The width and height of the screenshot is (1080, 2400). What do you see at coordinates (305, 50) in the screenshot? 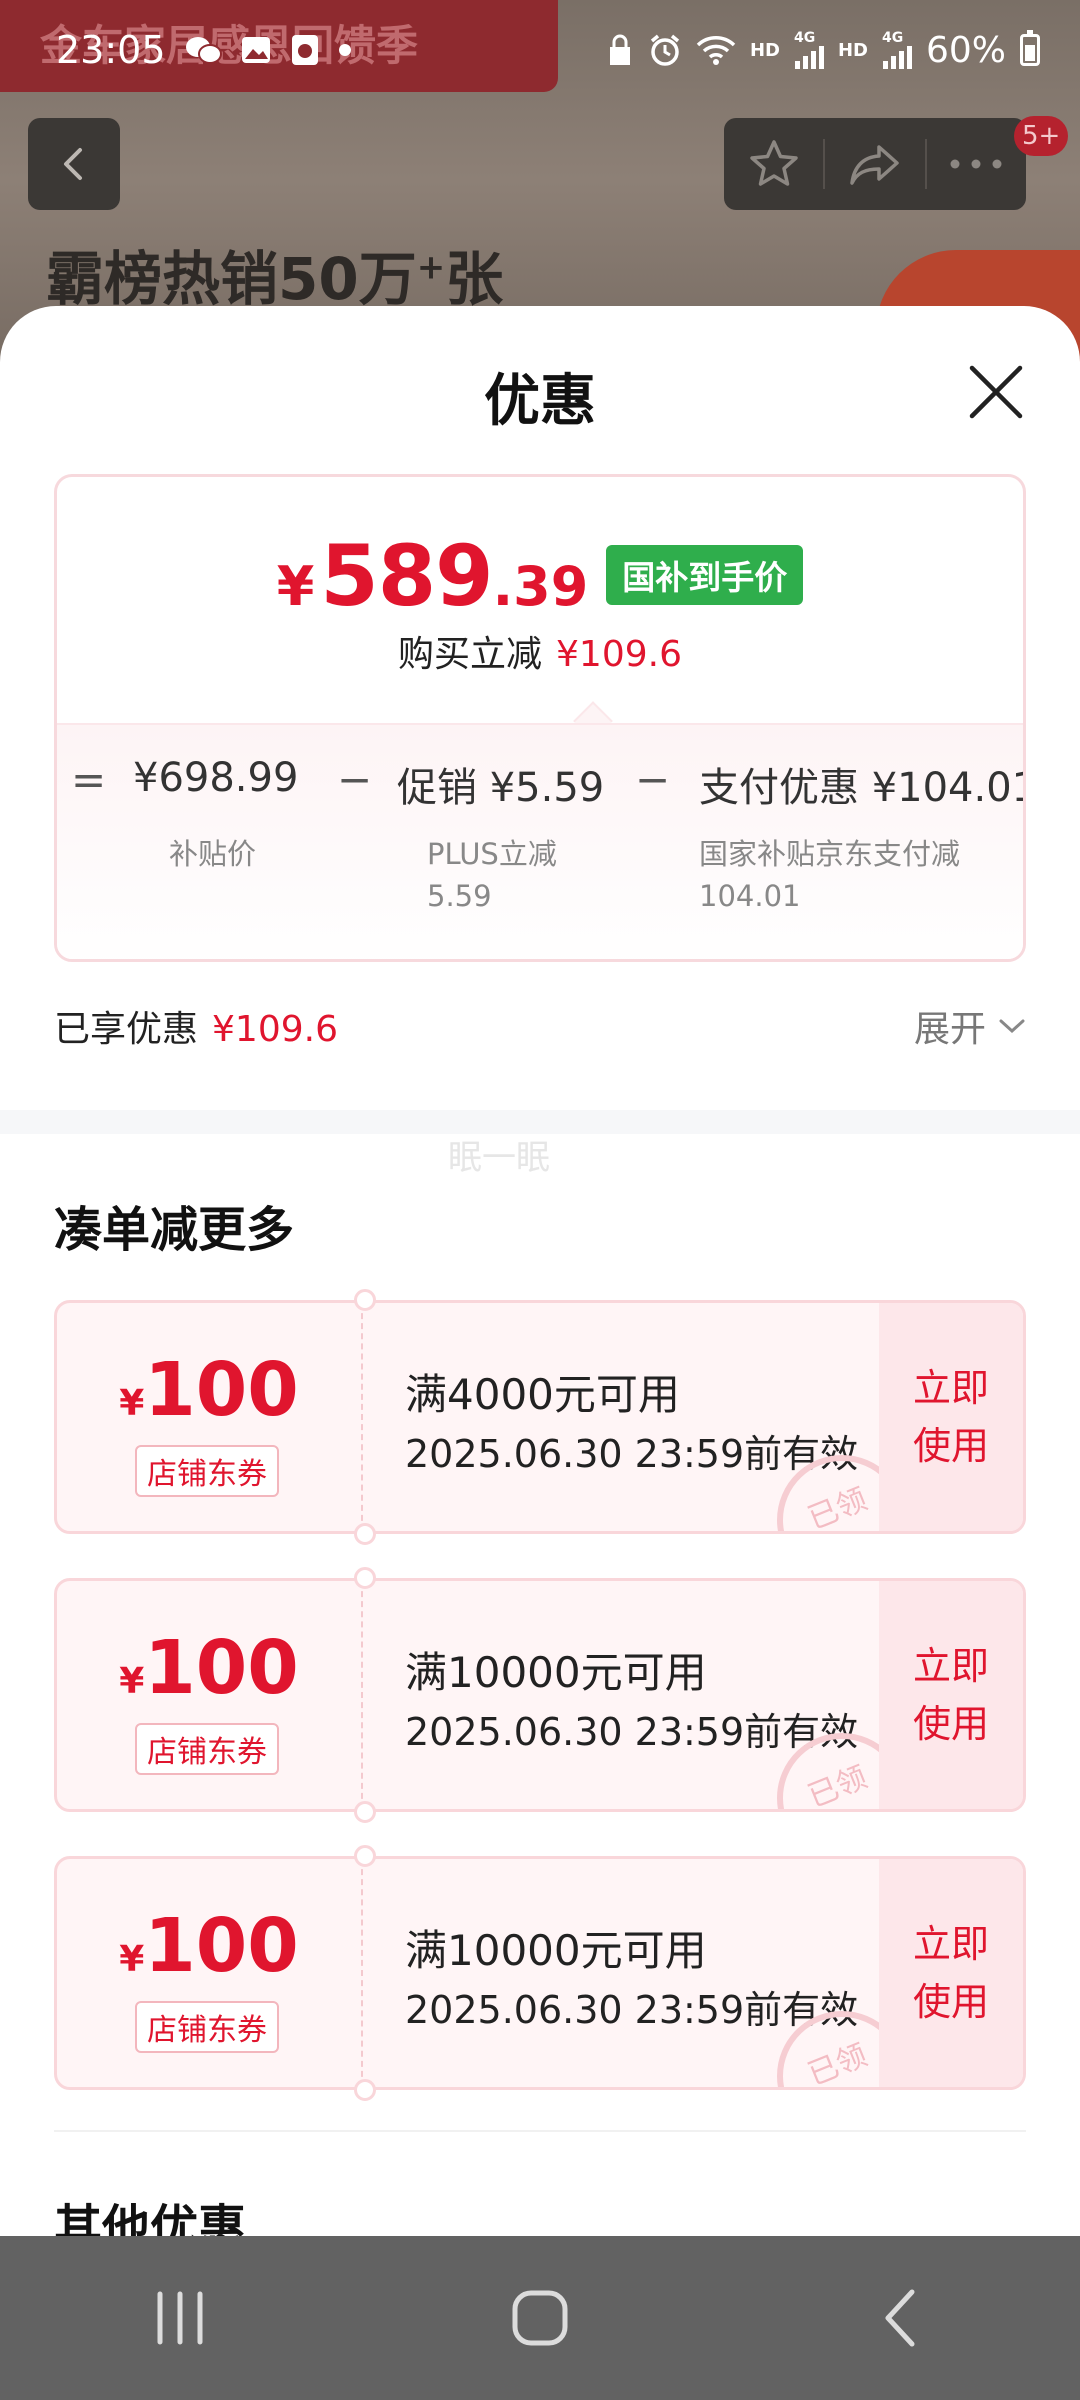
I see `media-icon` at bounding box center [305, 50].